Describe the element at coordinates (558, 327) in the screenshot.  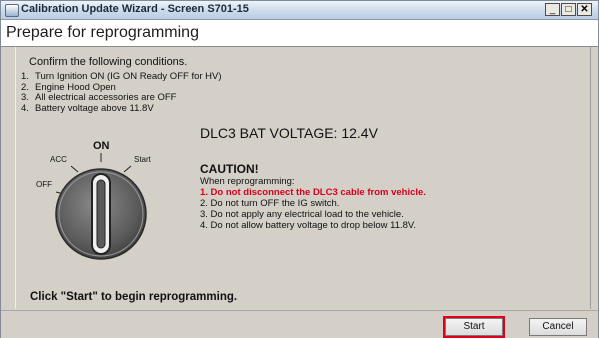
I see `cancel-button: Cancel` at that location.